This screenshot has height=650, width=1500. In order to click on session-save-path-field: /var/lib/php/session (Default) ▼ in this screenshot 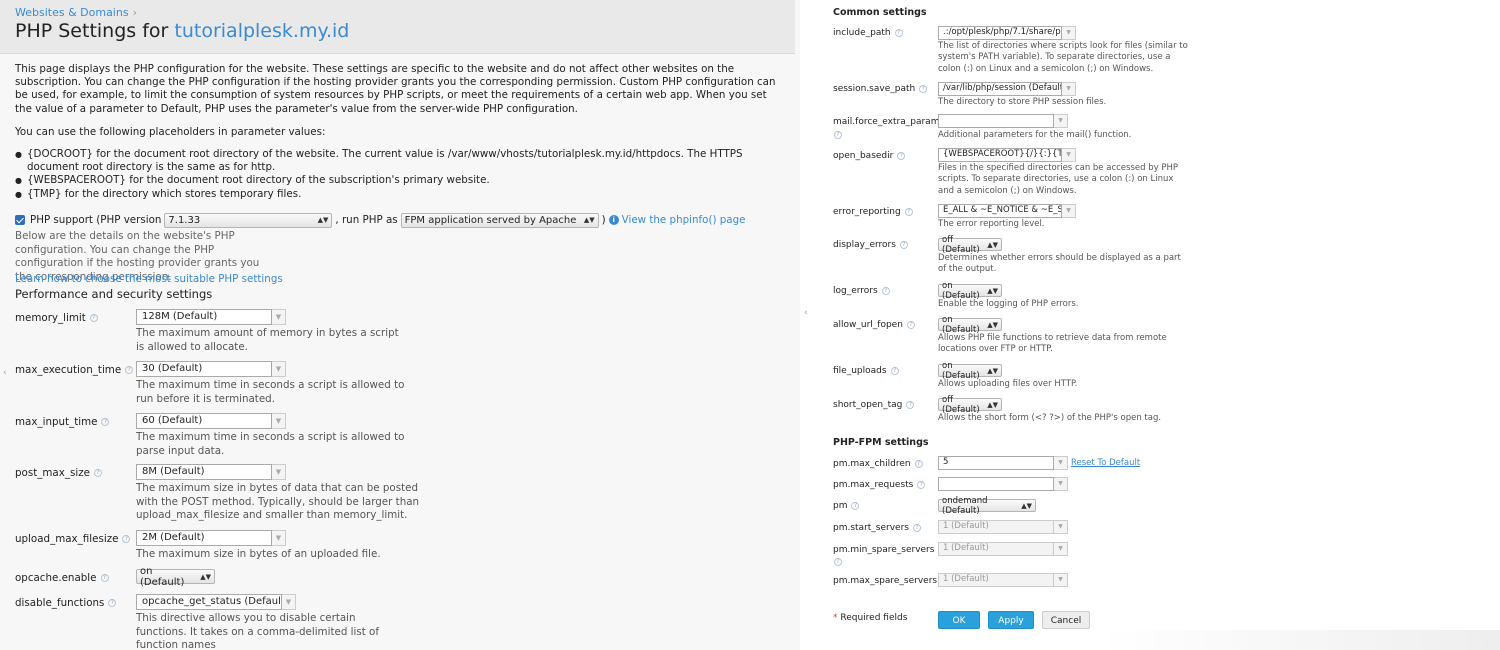, I will do `click(1007, 89)`.